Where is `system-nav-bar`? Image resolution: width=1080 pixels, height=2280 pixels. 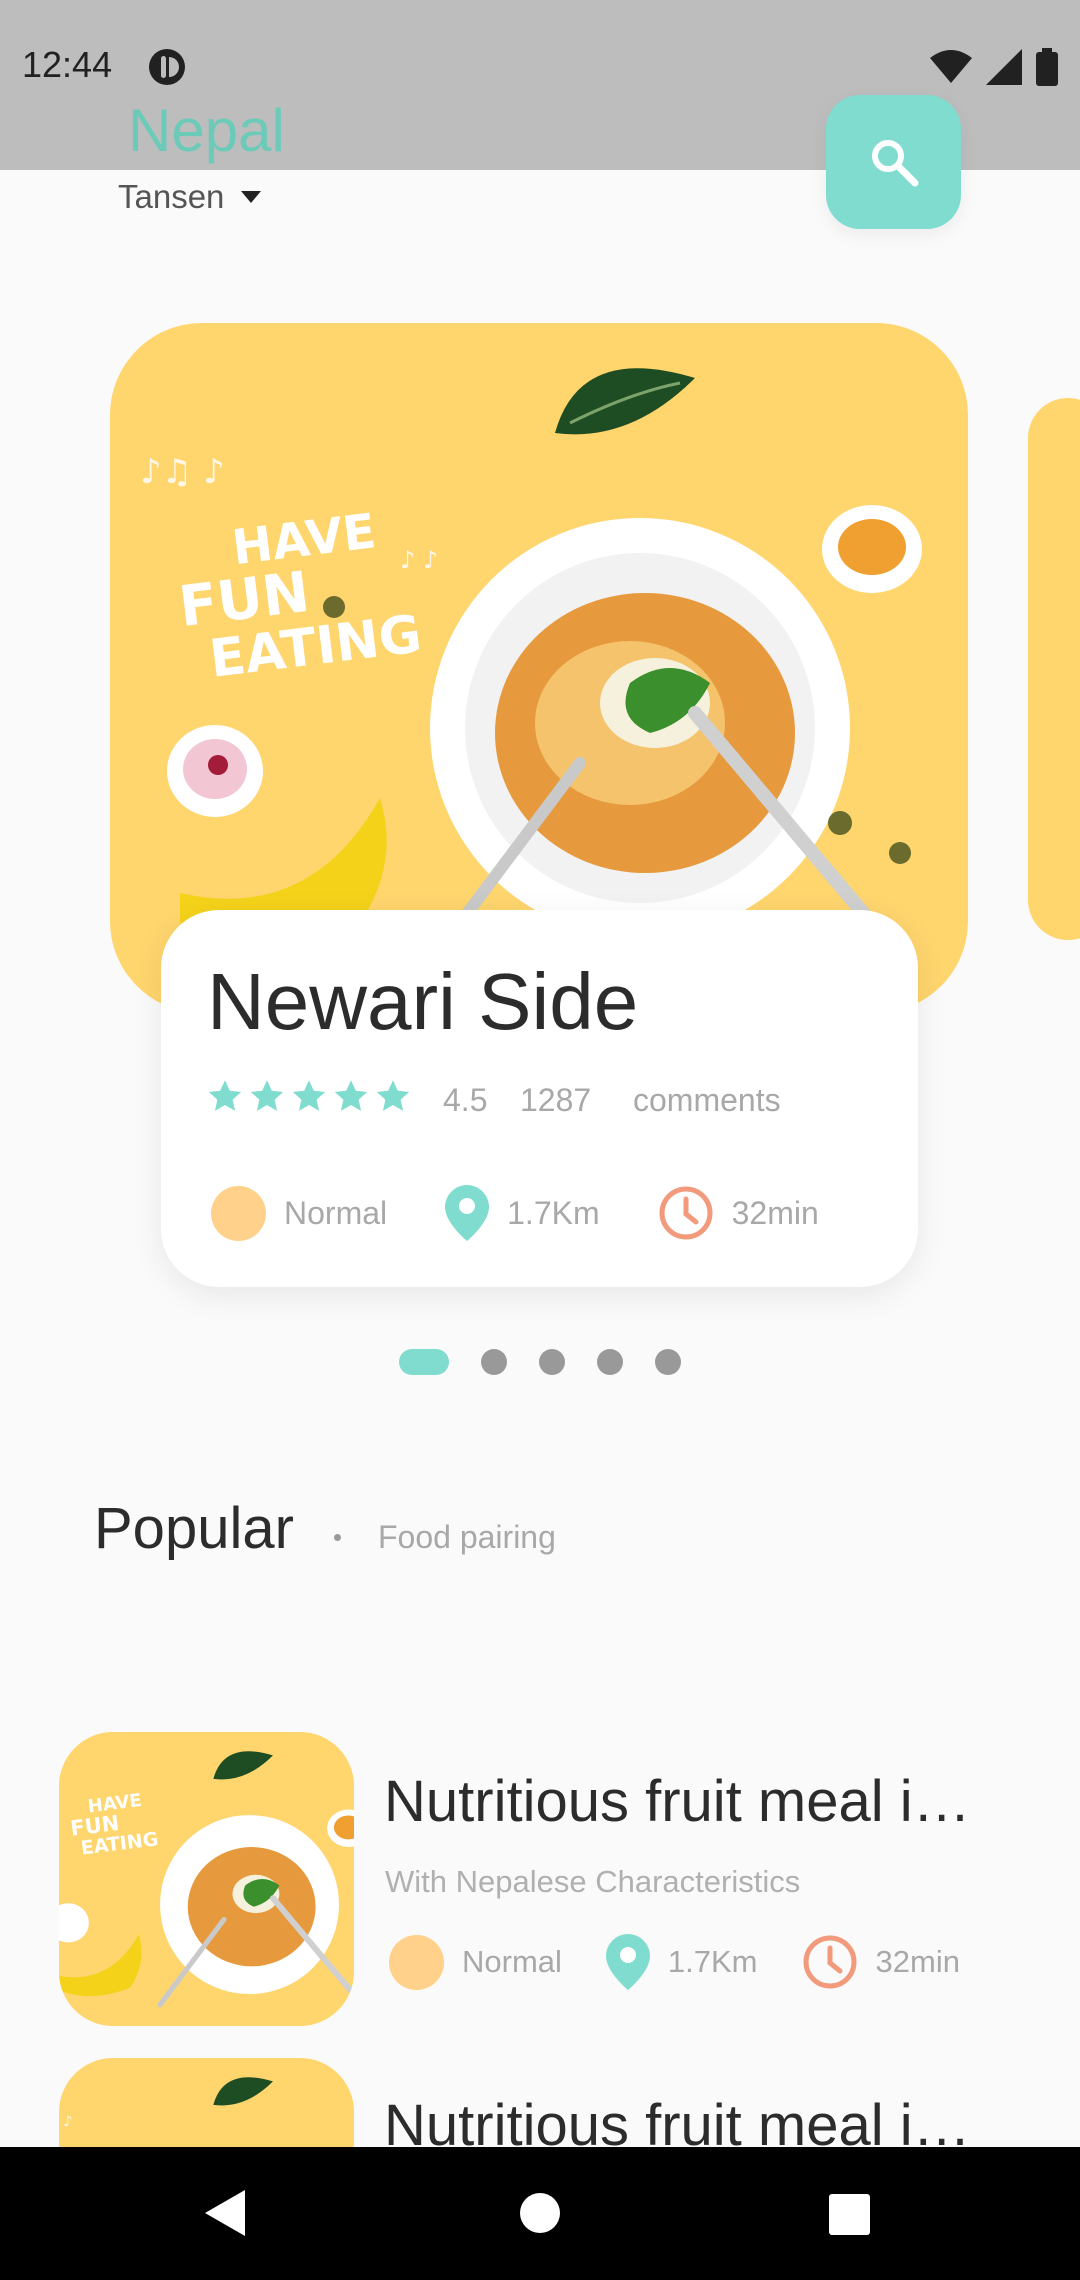
system-nav-bar is located at coordinates (540, 2213).